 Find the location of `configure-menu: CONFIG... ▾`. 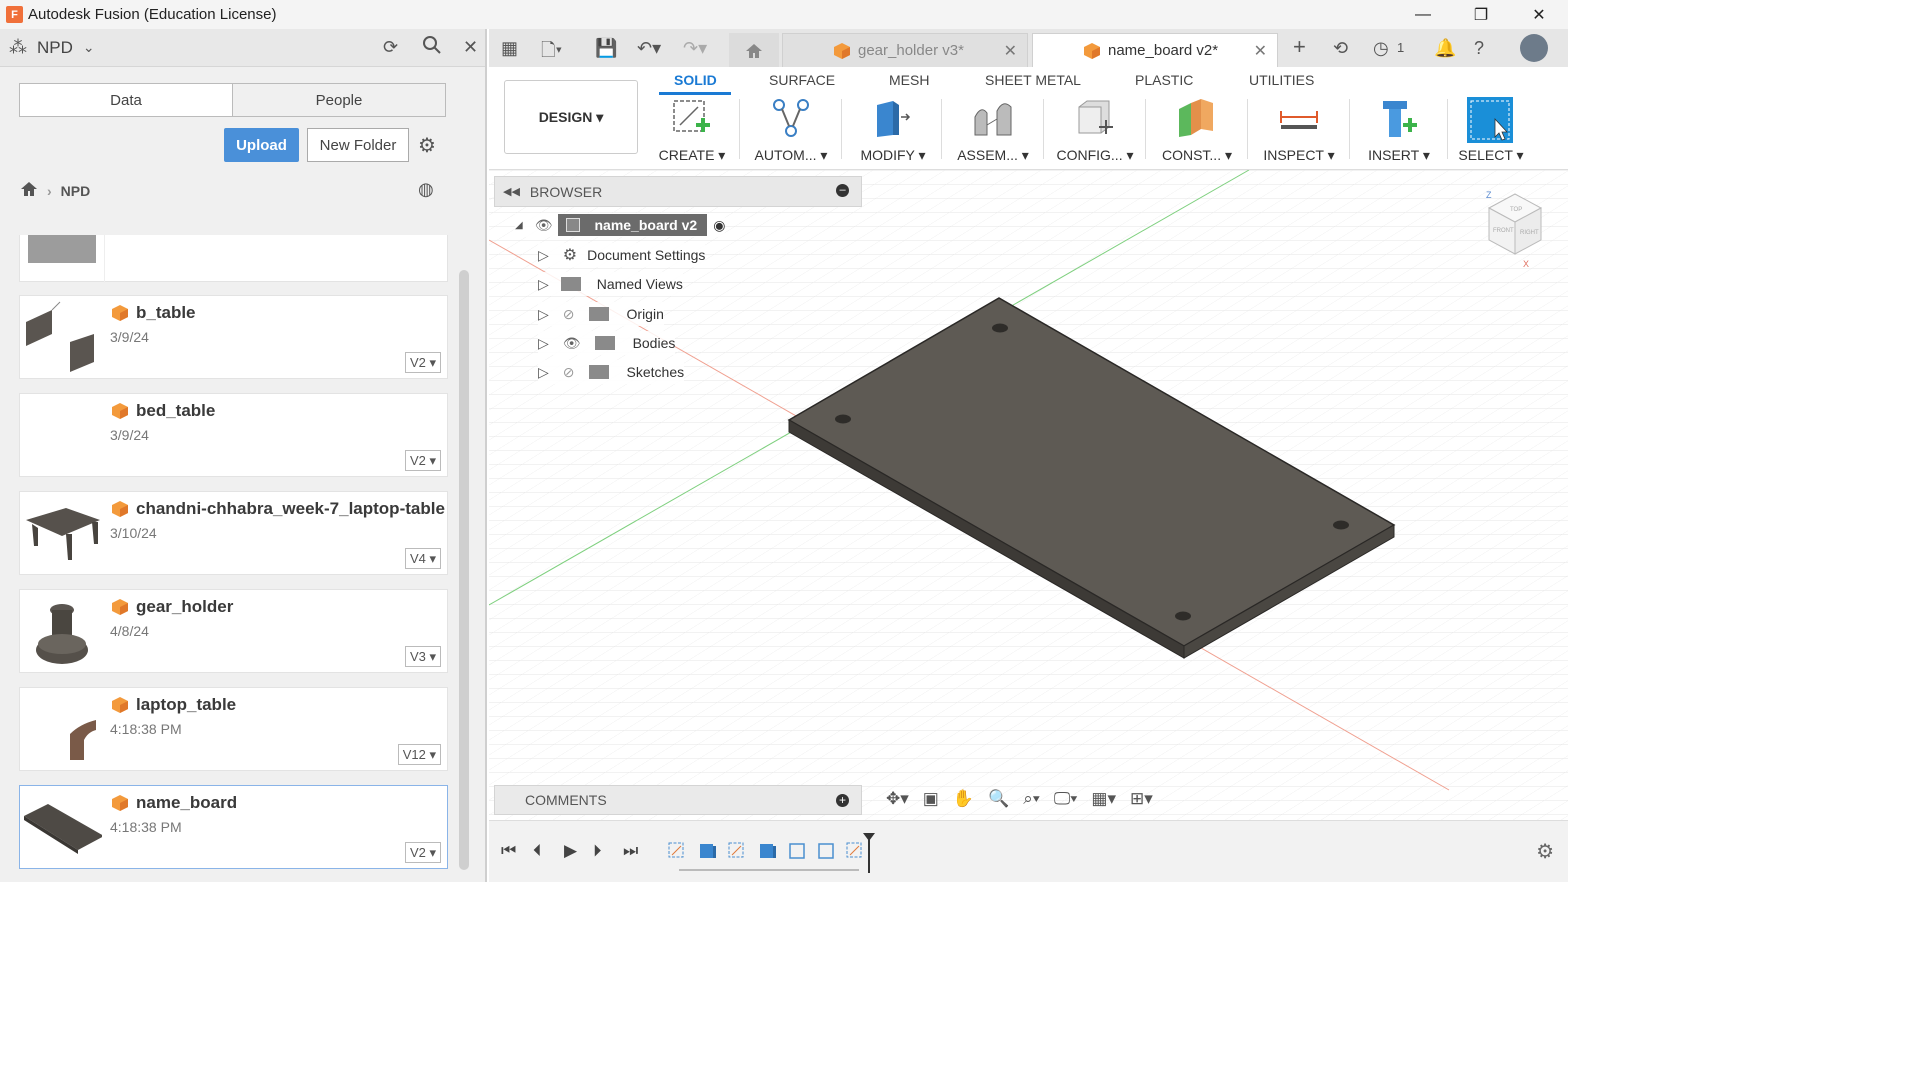

configure-menu: CONFIG... ▾ is located at coordinates (1095, 132).